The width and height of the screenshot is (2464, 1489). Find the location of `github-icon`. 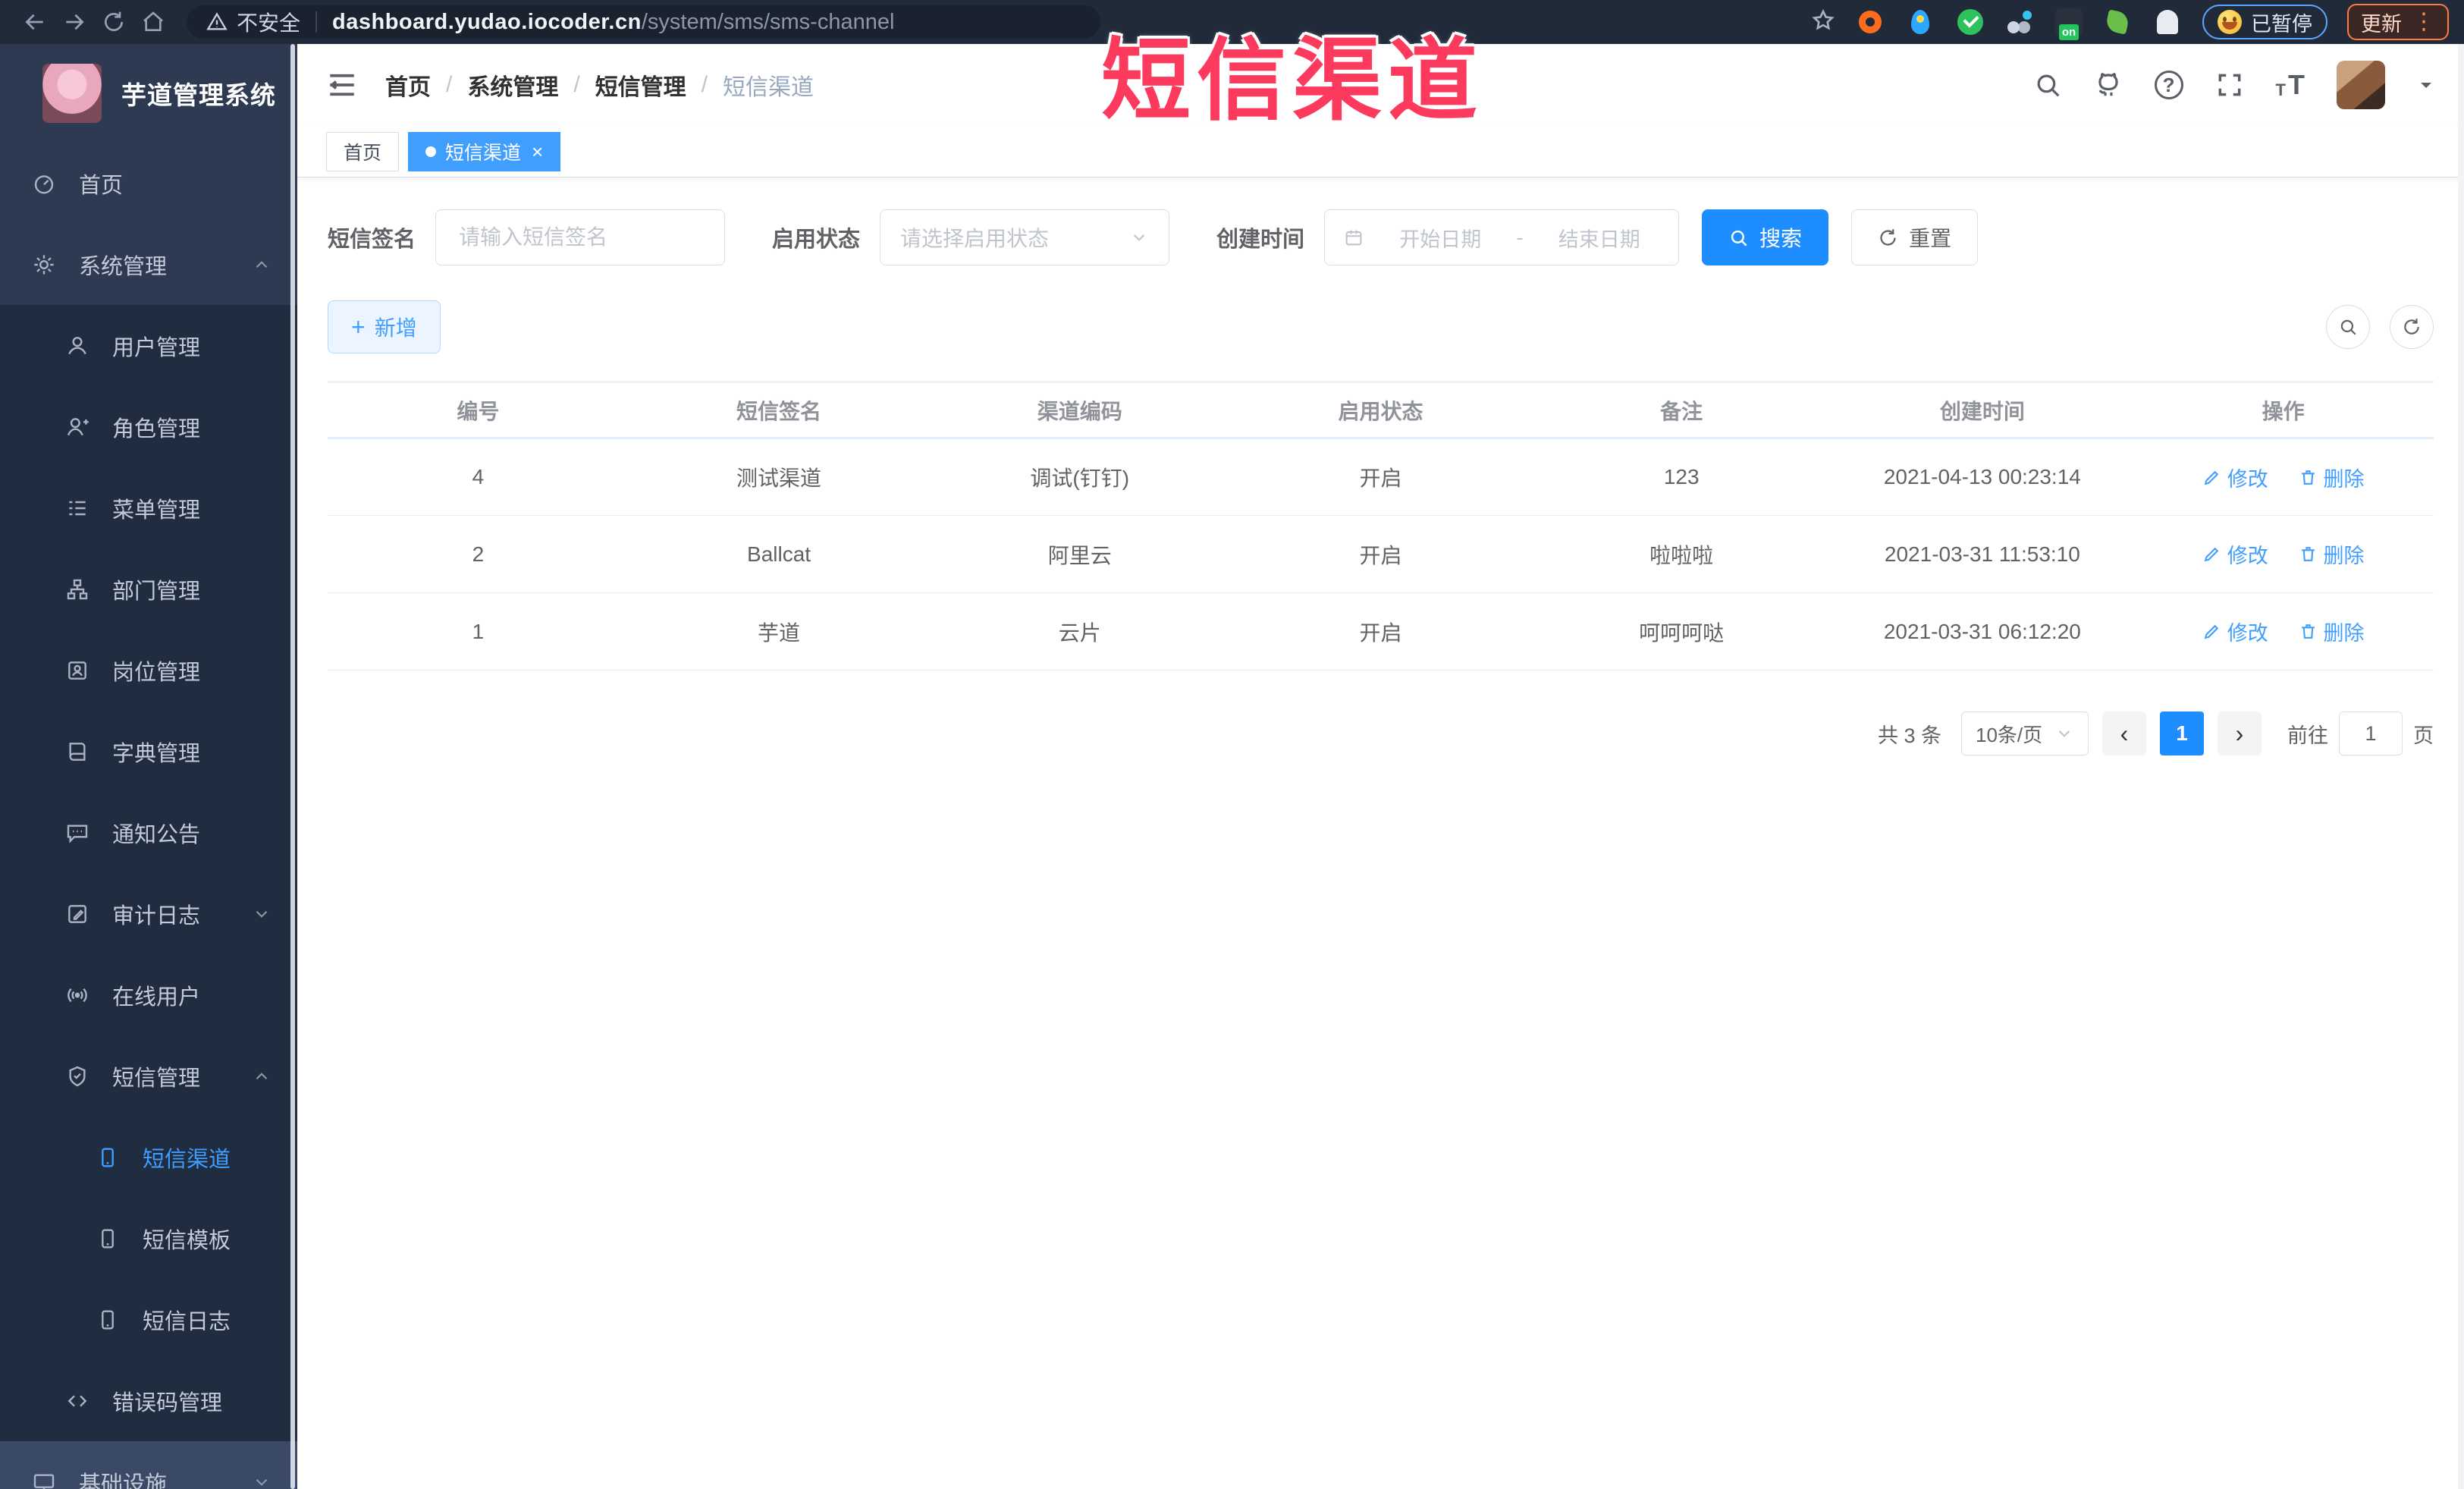

github-icon is located at coordinates (2108, 85).